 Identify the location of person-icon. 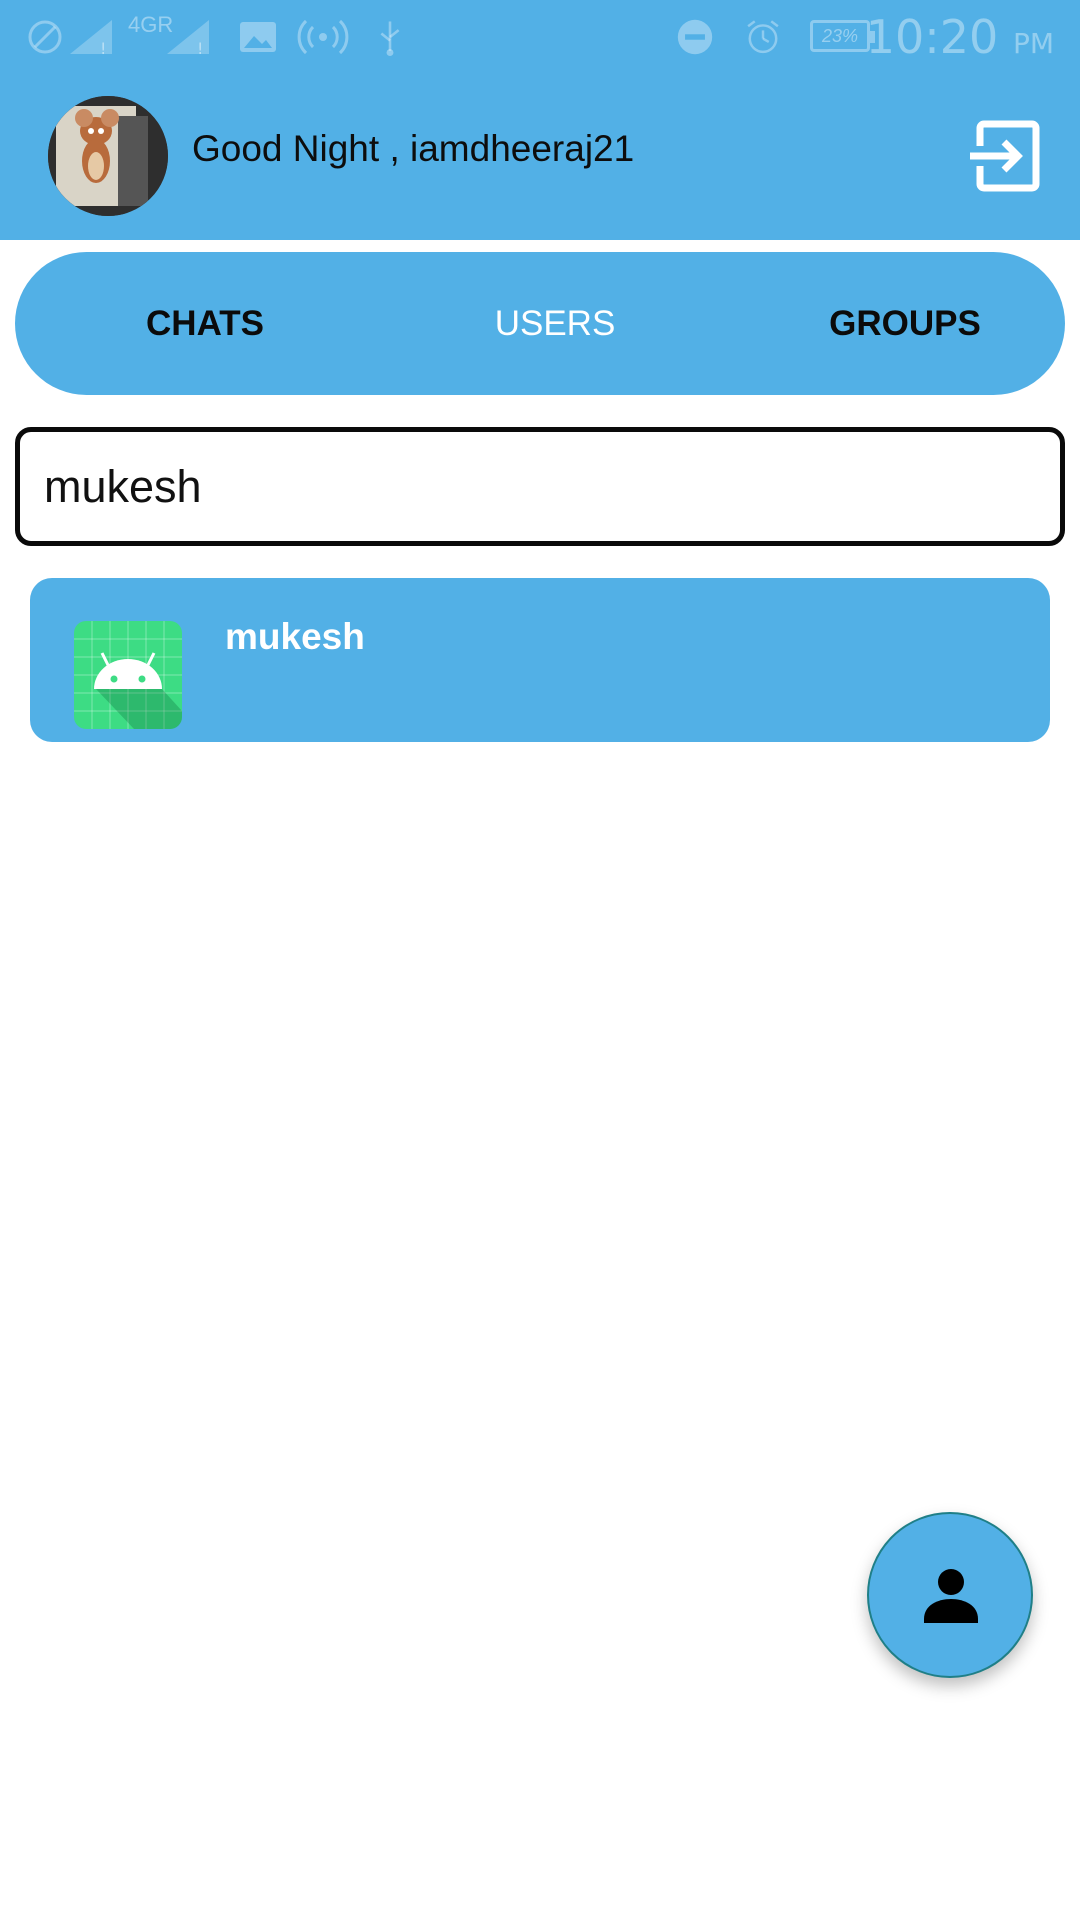
(951, 1596).